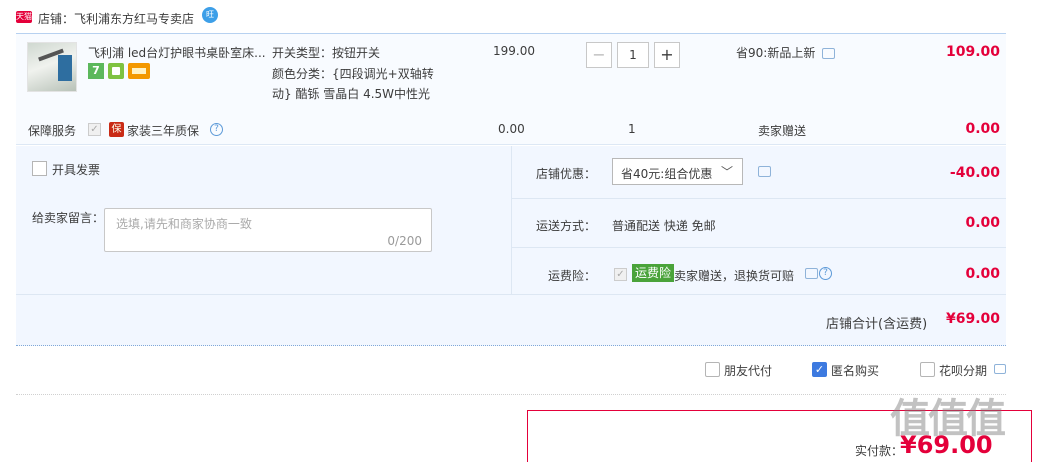 The width and height of the screenshot is (1039, 462). What do you see at coordinates (326, 53) in the screenshot?
I see `sku-switch-type: 开关类型：按钮开关` at bounding box center [326, 53].